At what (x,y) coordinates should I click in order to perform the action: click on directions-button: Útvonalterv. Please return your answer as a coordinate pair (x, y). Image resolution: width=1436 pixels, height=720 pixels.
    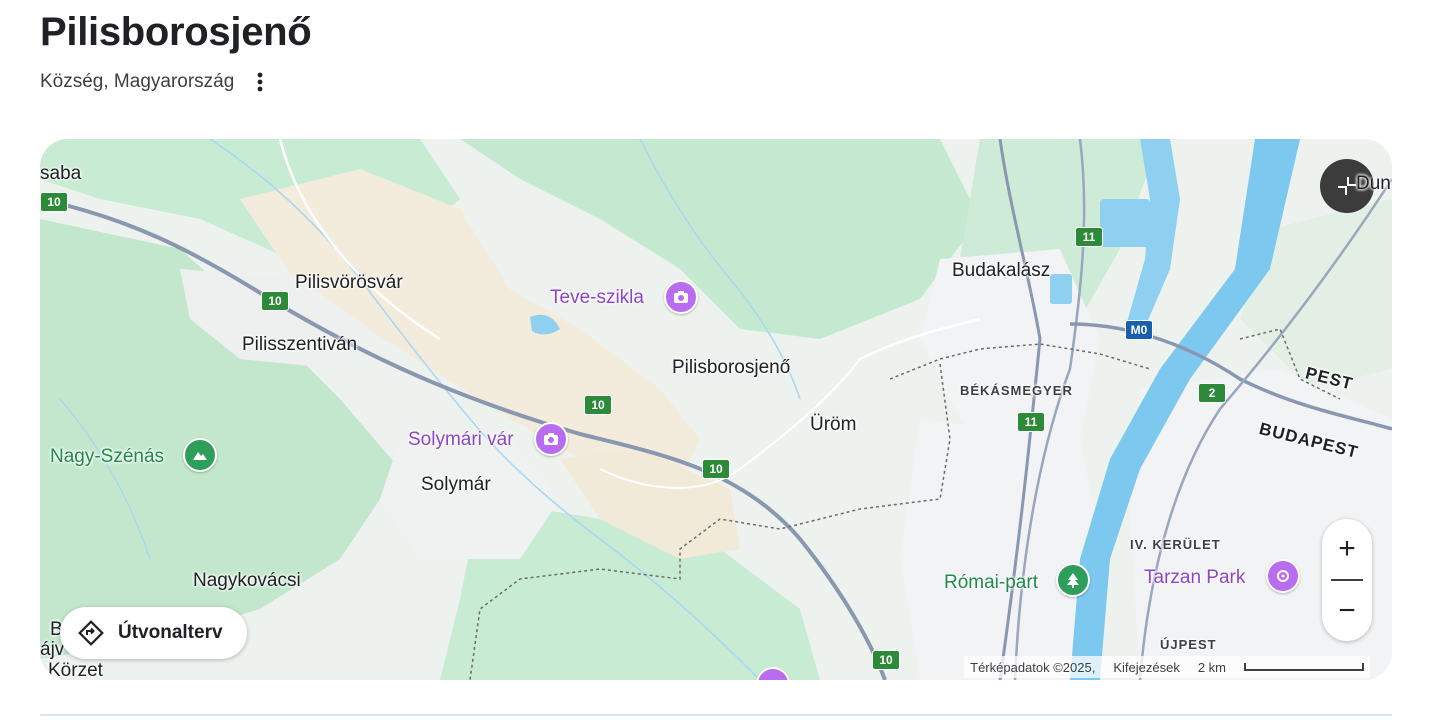
    Looking at the image, I should click on (153, 633).